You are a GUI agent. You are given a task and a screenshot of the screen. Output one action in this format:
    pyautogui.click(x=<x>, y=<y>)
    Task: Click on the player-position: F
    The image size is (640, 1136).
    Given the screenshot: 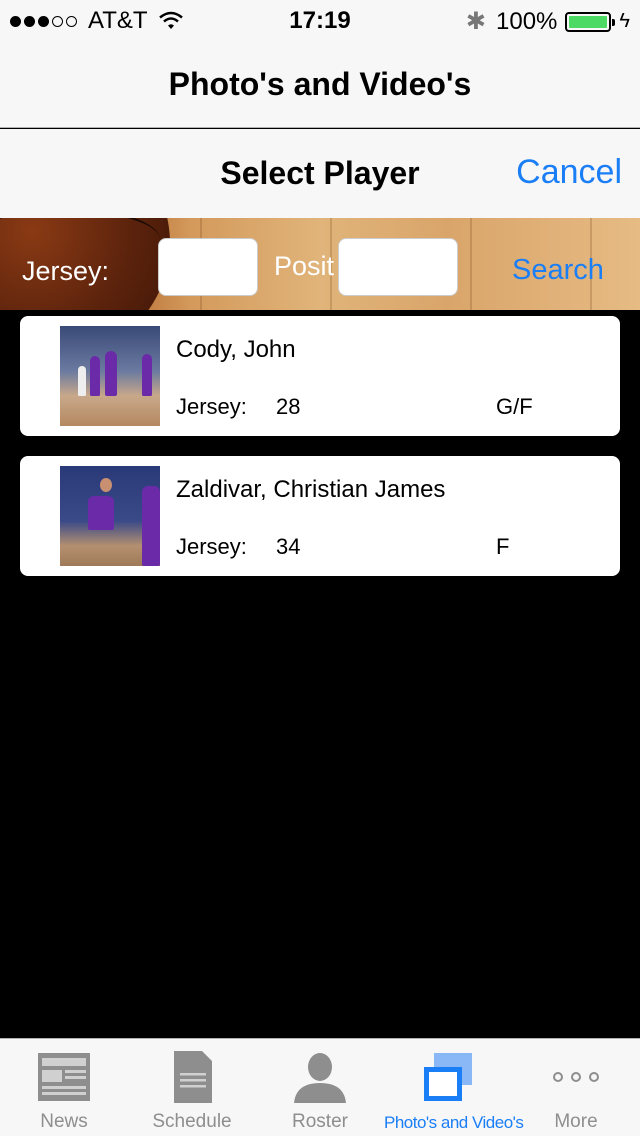 What is the action you would take?
    pyautogui.click(x=503, y=546)
    